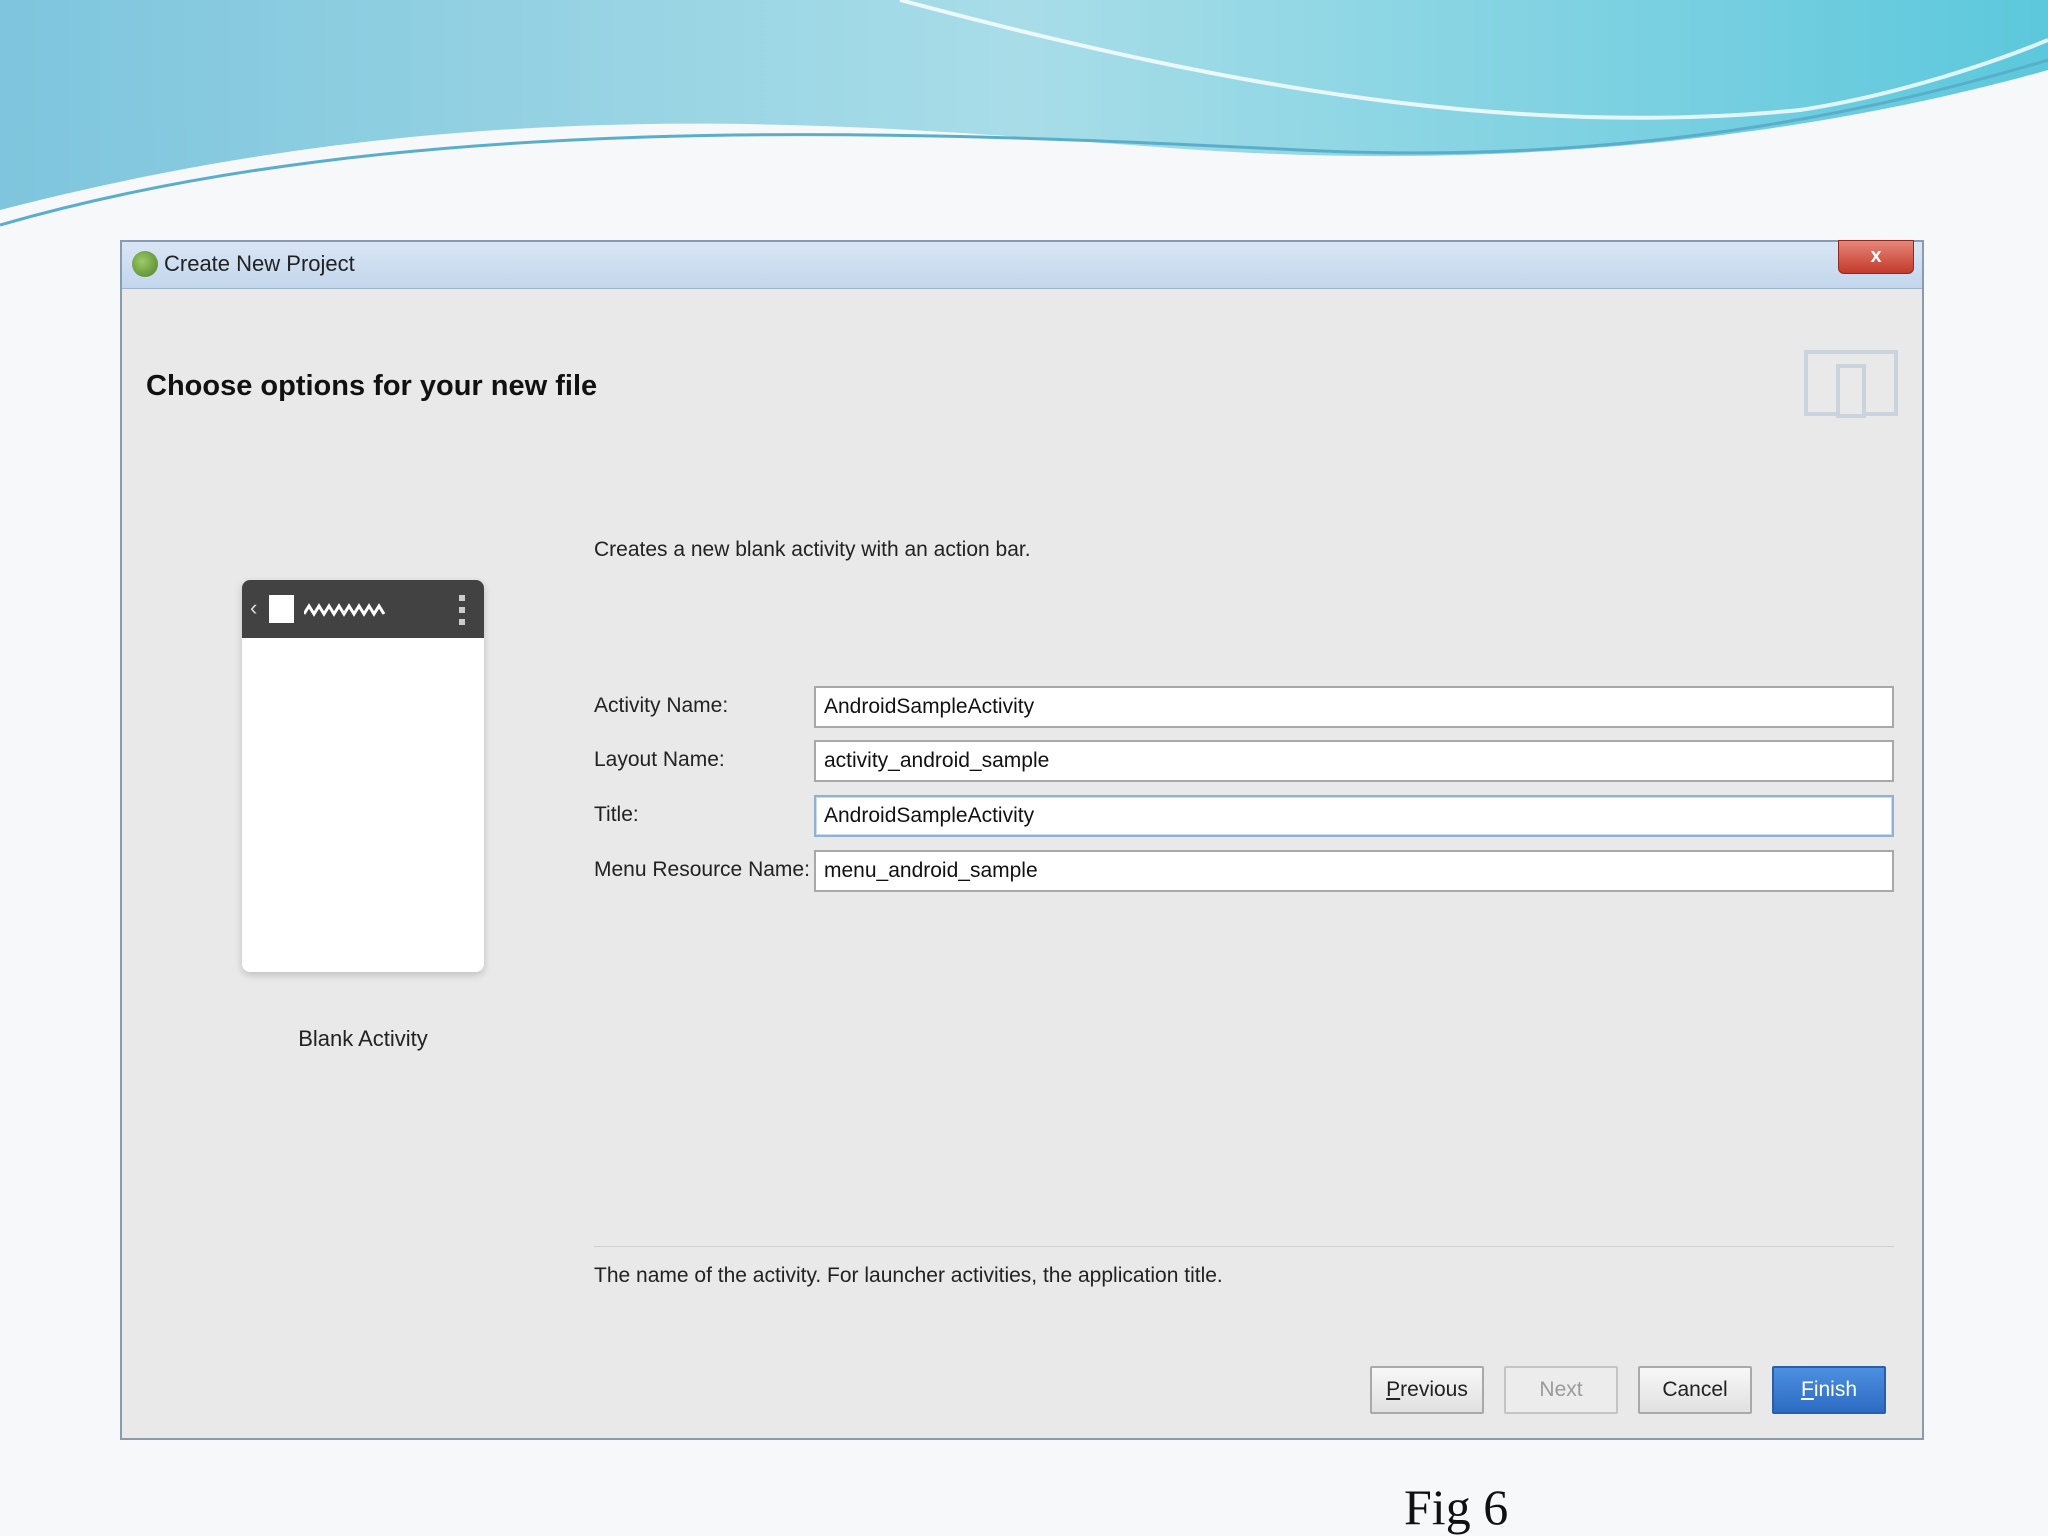  Describe the element at coordinates (659, 759) in the screenshot. I see `layout-name-label: Layout Name:` at that location.